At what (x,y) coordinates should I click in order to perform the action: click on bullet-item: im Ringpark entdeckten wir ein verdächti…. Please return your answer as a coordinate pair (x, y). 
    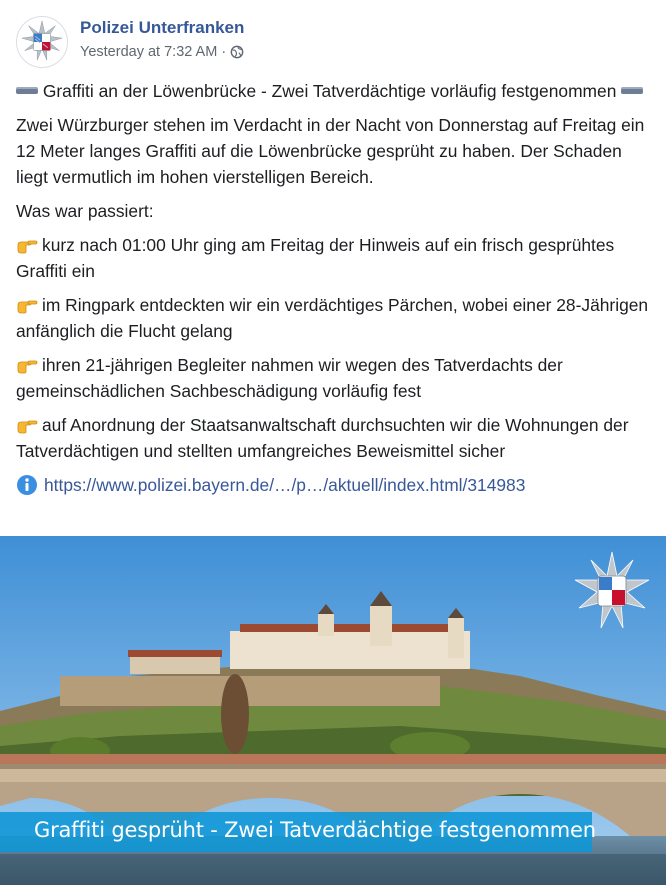
    Looking at the image, I should click on (334, 318).